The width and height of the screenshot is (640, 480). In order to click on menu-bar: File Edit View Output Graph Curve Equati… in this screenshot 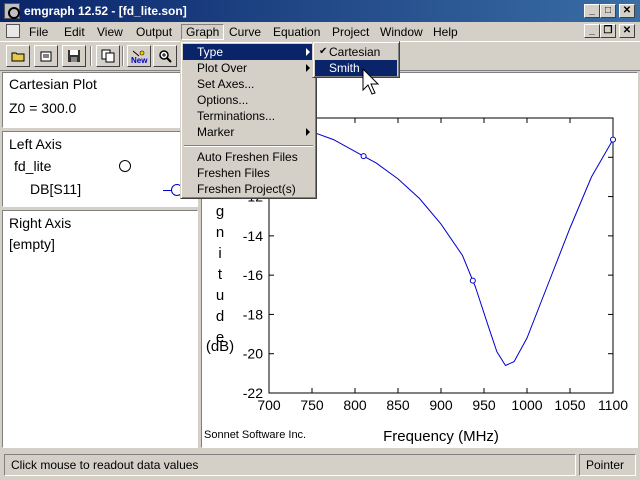, I will do `click(320, 31)`.